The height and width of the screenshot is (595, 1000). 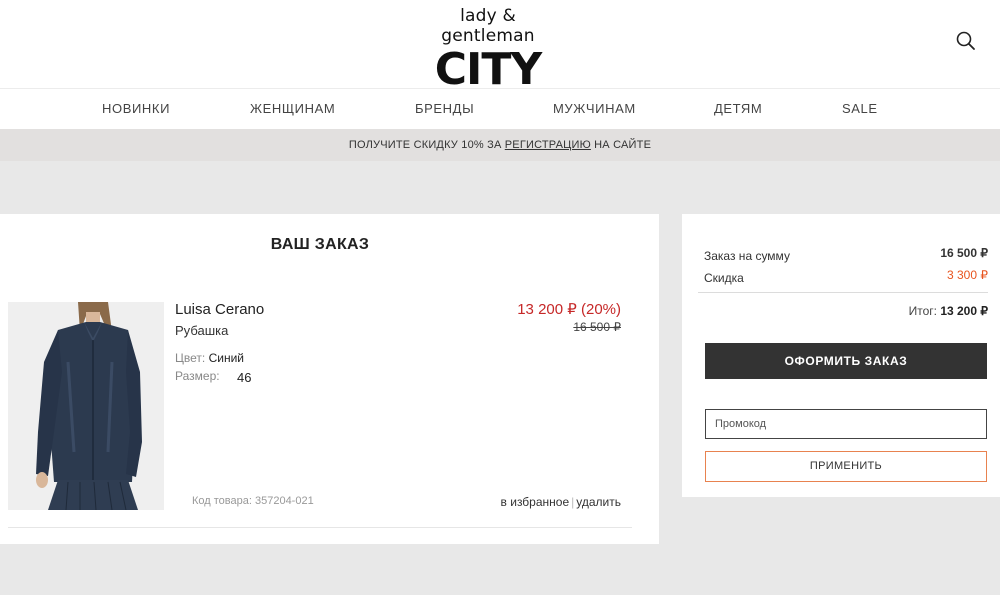 I want to click on promo-code-input, so click(x=846, y=424).